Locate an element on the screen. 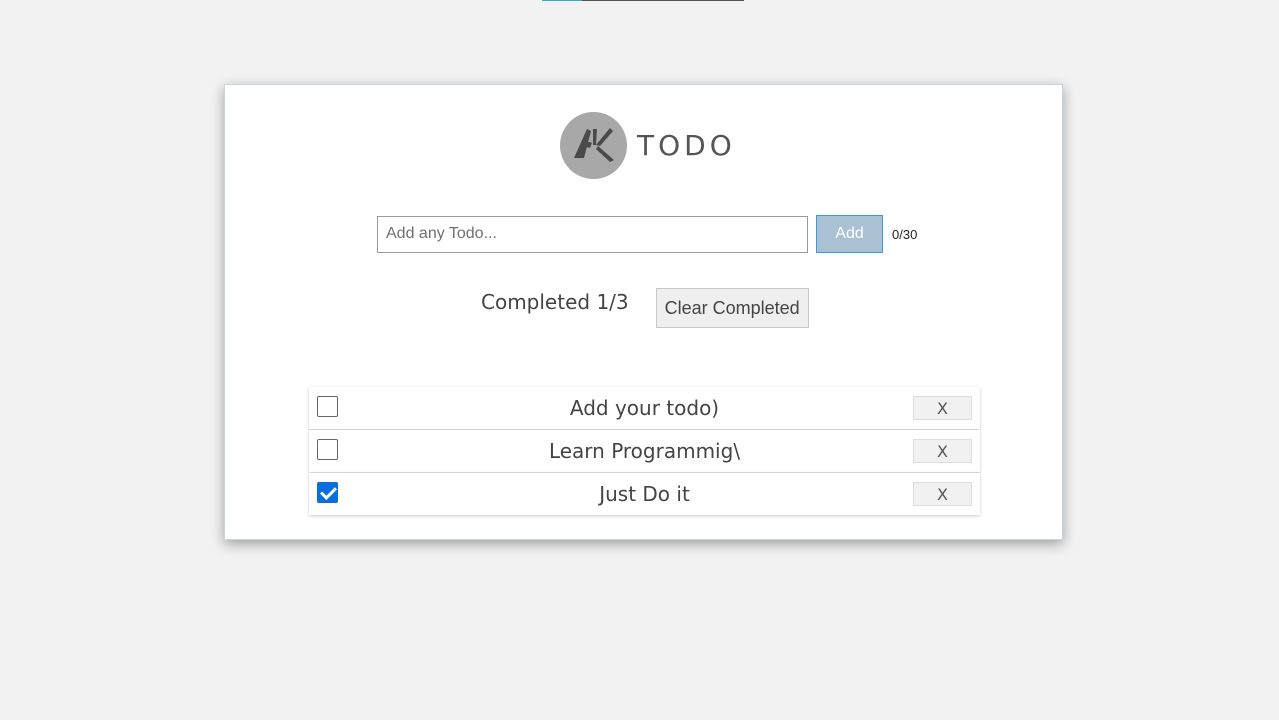 The image size is (1279, 720). app-title: TODO is located at coordinates (686, 145).